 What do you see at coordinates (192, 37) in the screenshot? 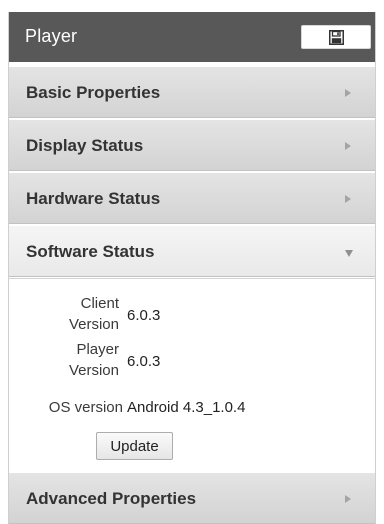
I see `panel-header: Player` at bounding box center [192, 37].